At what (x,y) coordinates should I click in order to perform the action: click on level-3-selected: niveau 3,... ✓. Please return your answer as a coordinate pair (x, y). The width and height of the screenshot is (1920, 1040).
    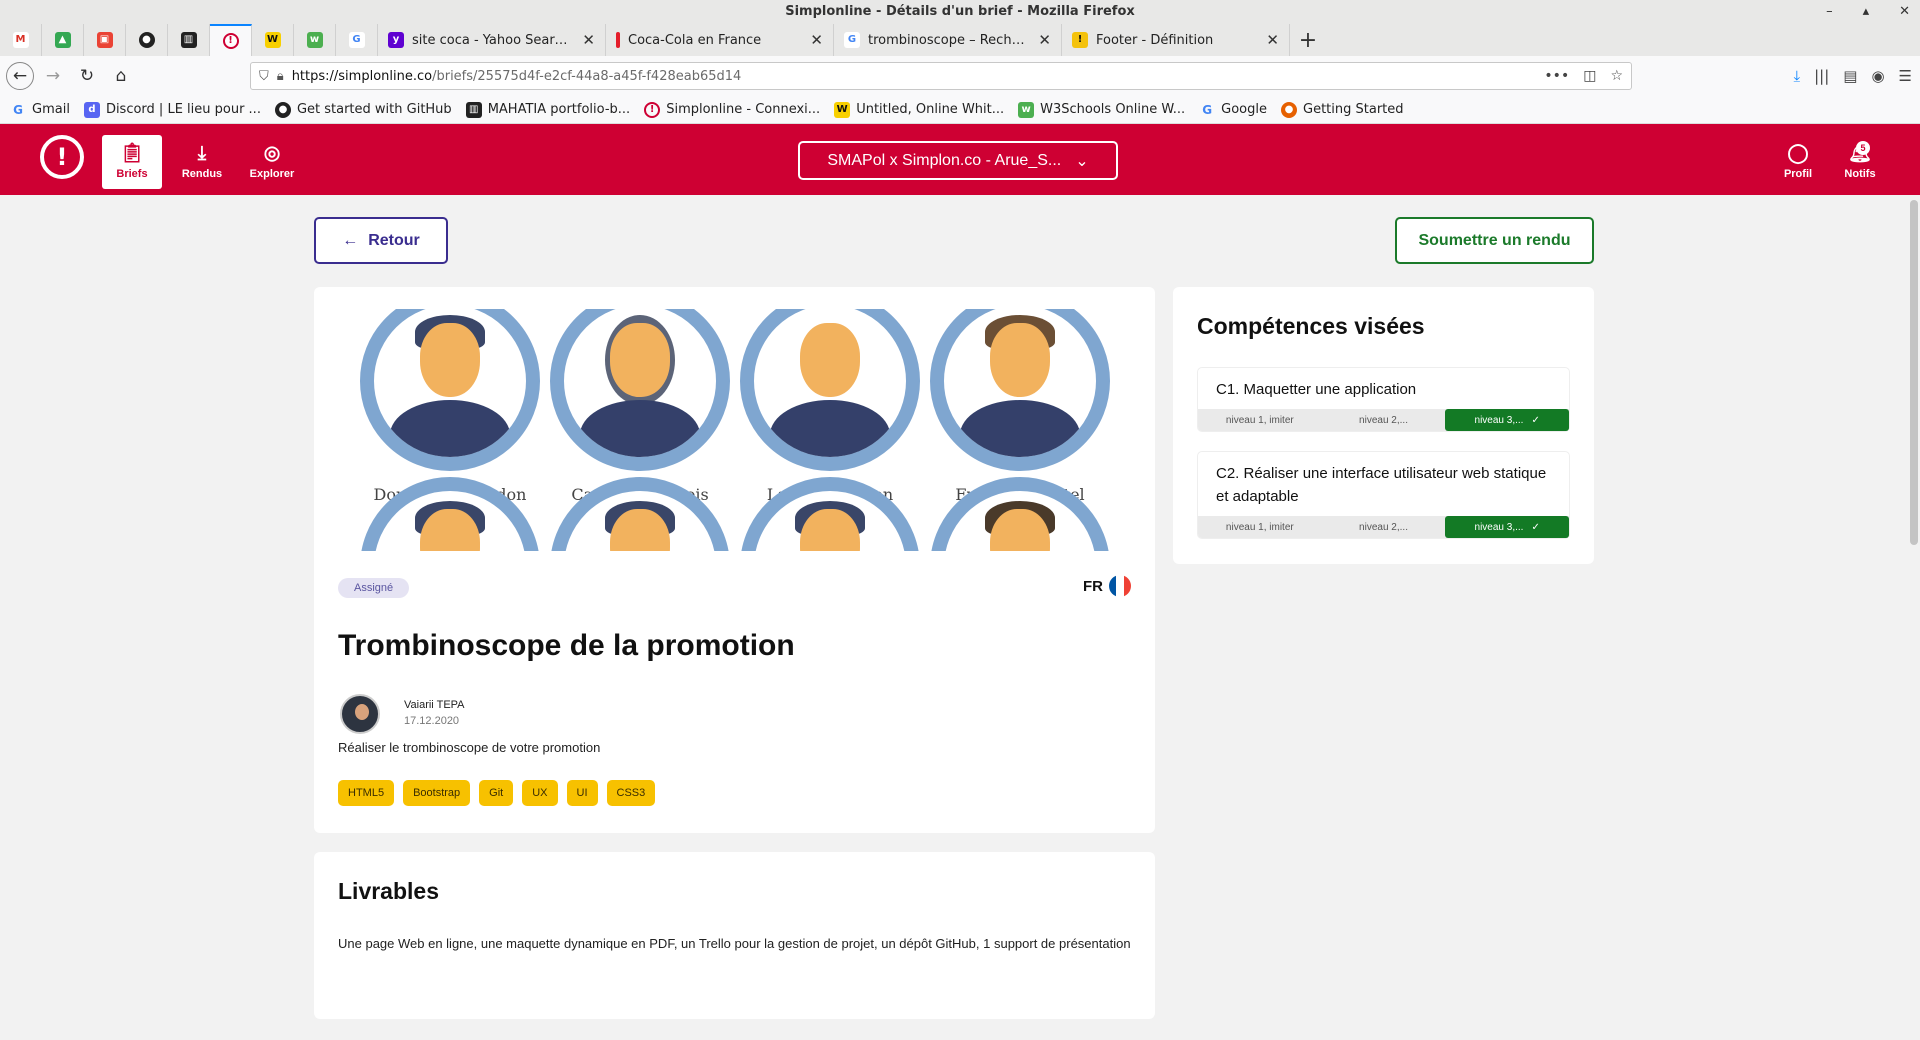
    Looking at the image, I should click on (1507, 420).